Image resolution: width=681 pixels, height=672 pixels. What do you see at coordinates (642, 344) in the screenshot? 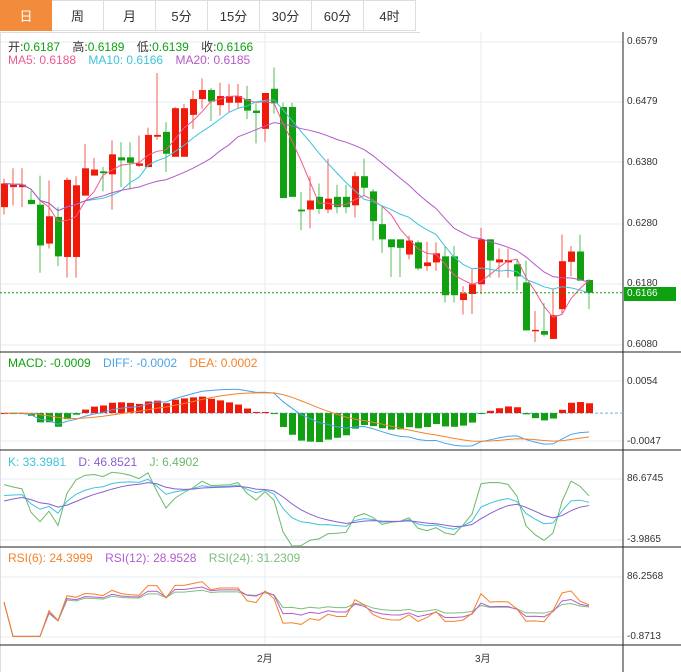
I see `price-tick: 0.6080` at bounding box center [642, 344].